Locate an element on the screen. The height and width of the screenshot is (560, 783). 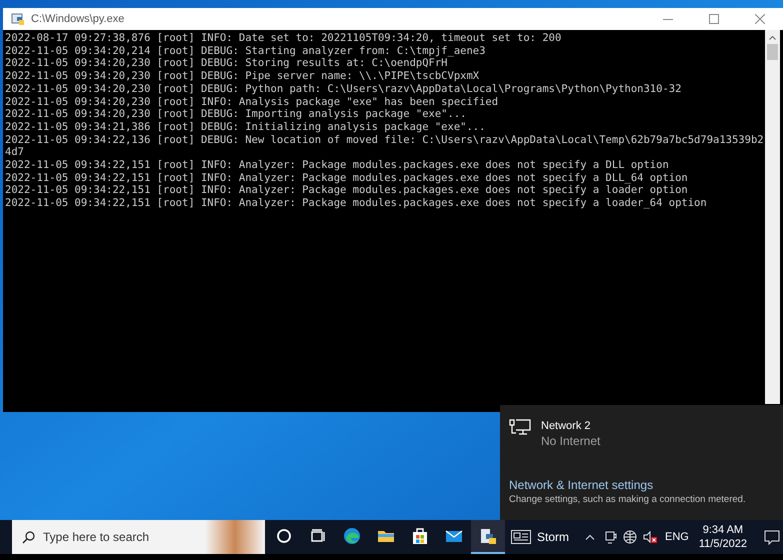
scrollbar is located at coordinates (772, 217).